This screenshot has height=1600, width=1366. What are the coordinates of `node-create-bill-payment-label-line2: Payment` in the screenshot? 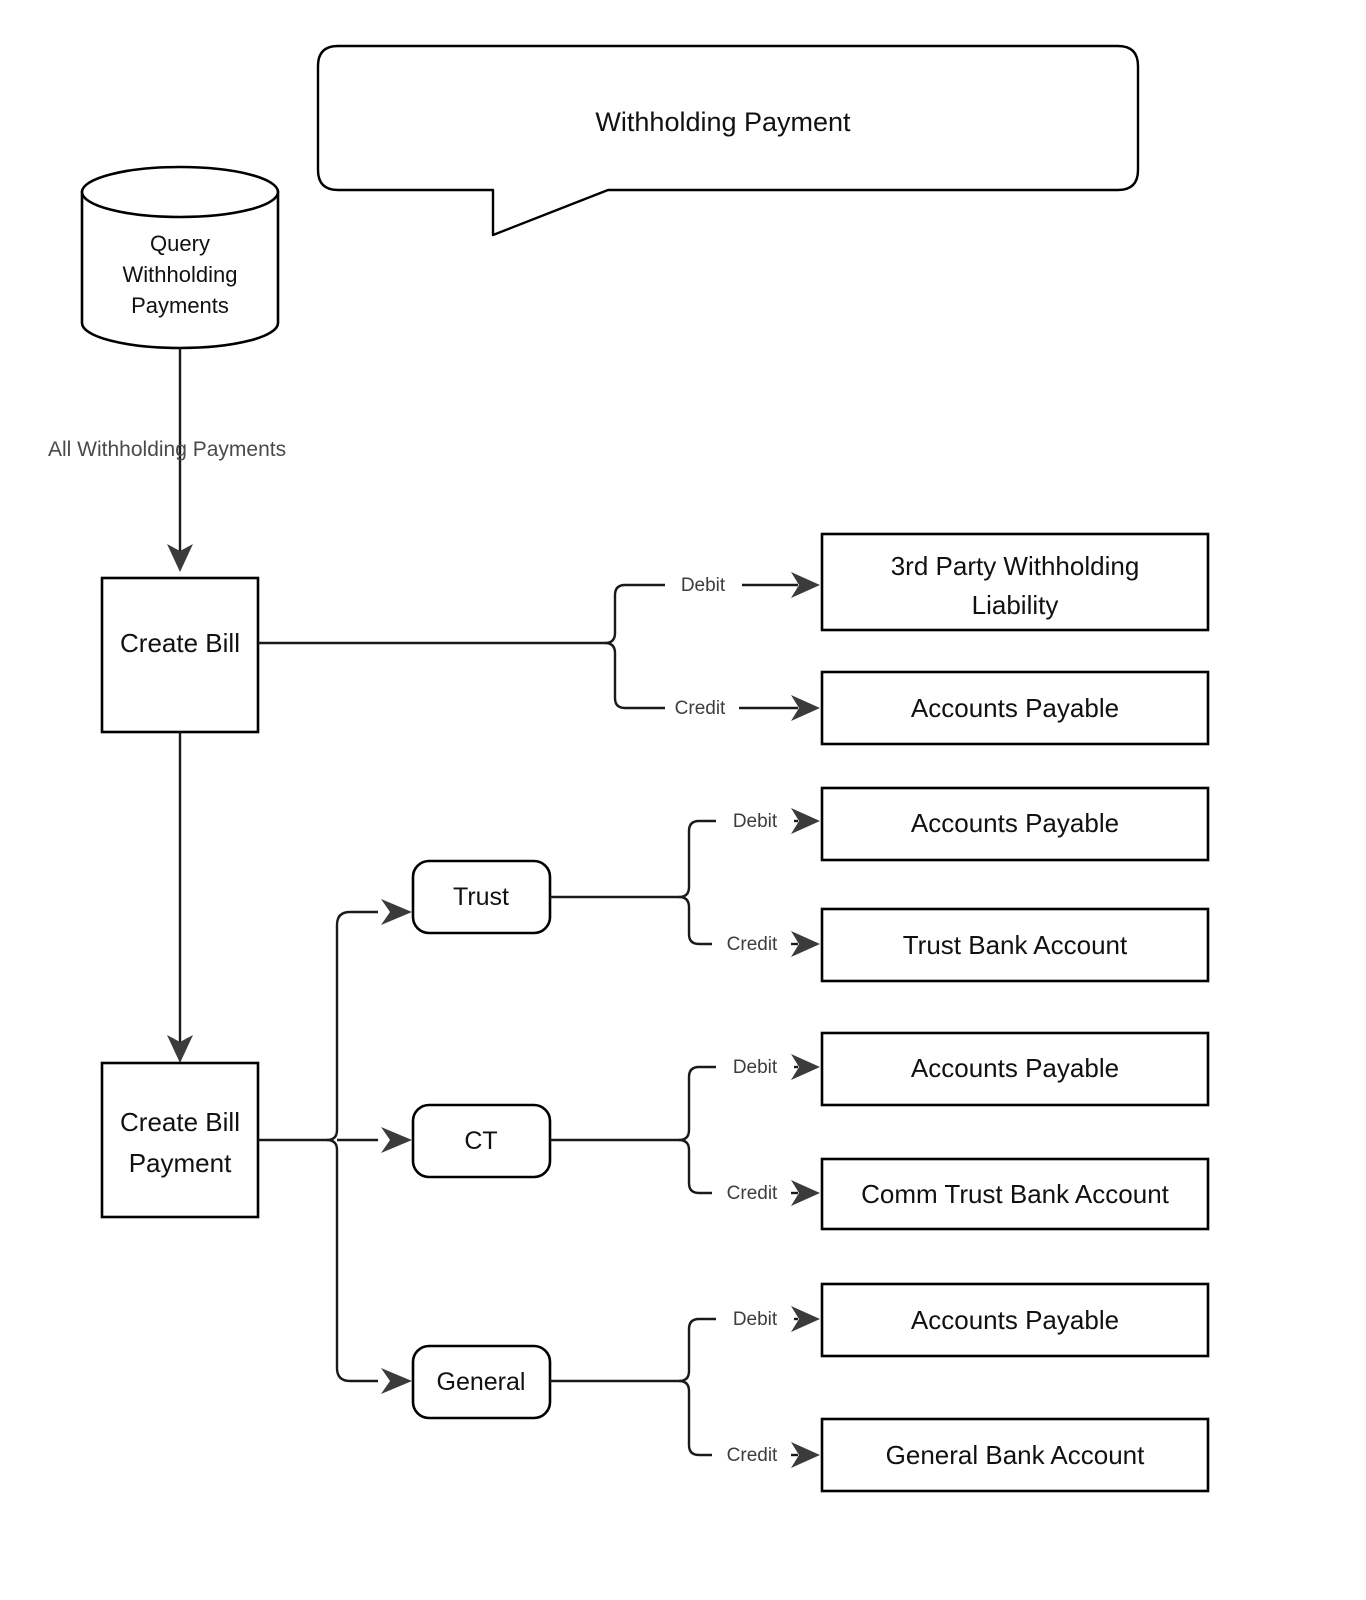 It's located at (180, 1163).